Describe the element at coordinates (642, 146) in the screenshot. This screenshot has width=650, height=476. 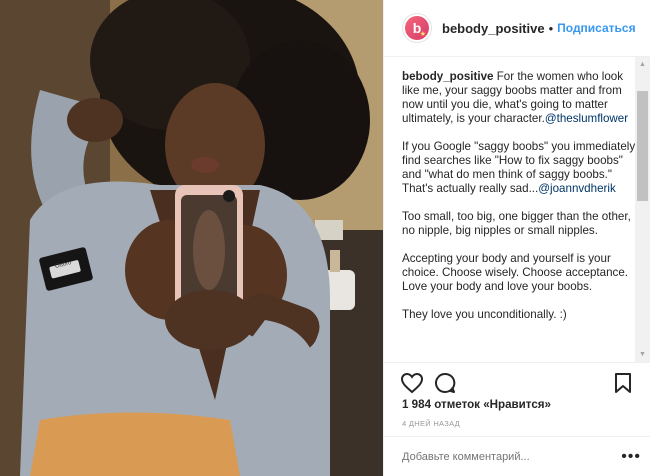
I see `scroll-thumb` at that location.